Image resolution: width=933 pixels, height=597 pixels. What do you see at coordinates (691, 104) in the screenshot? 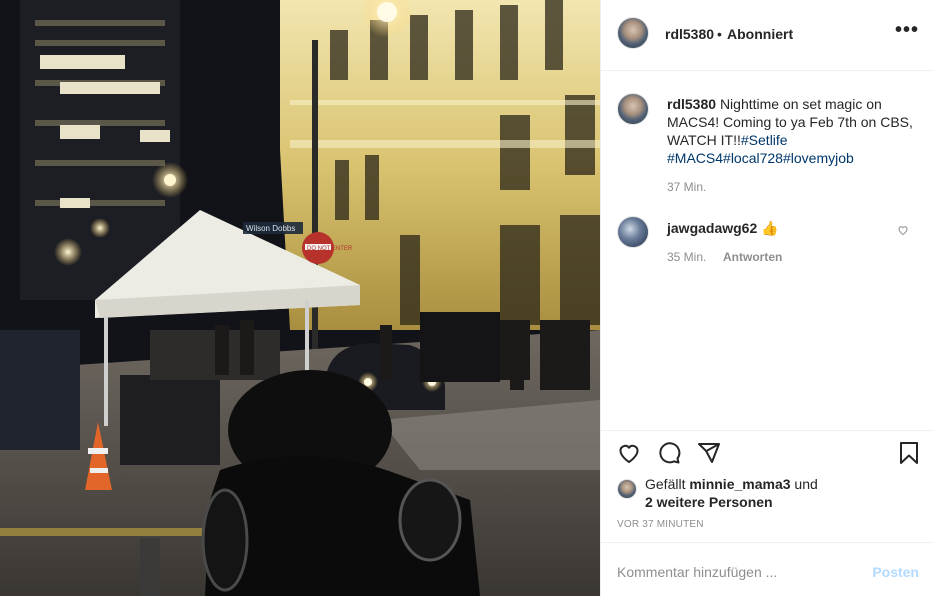
I see `caption-username: rdl5380` at bounding box center [691, 104].